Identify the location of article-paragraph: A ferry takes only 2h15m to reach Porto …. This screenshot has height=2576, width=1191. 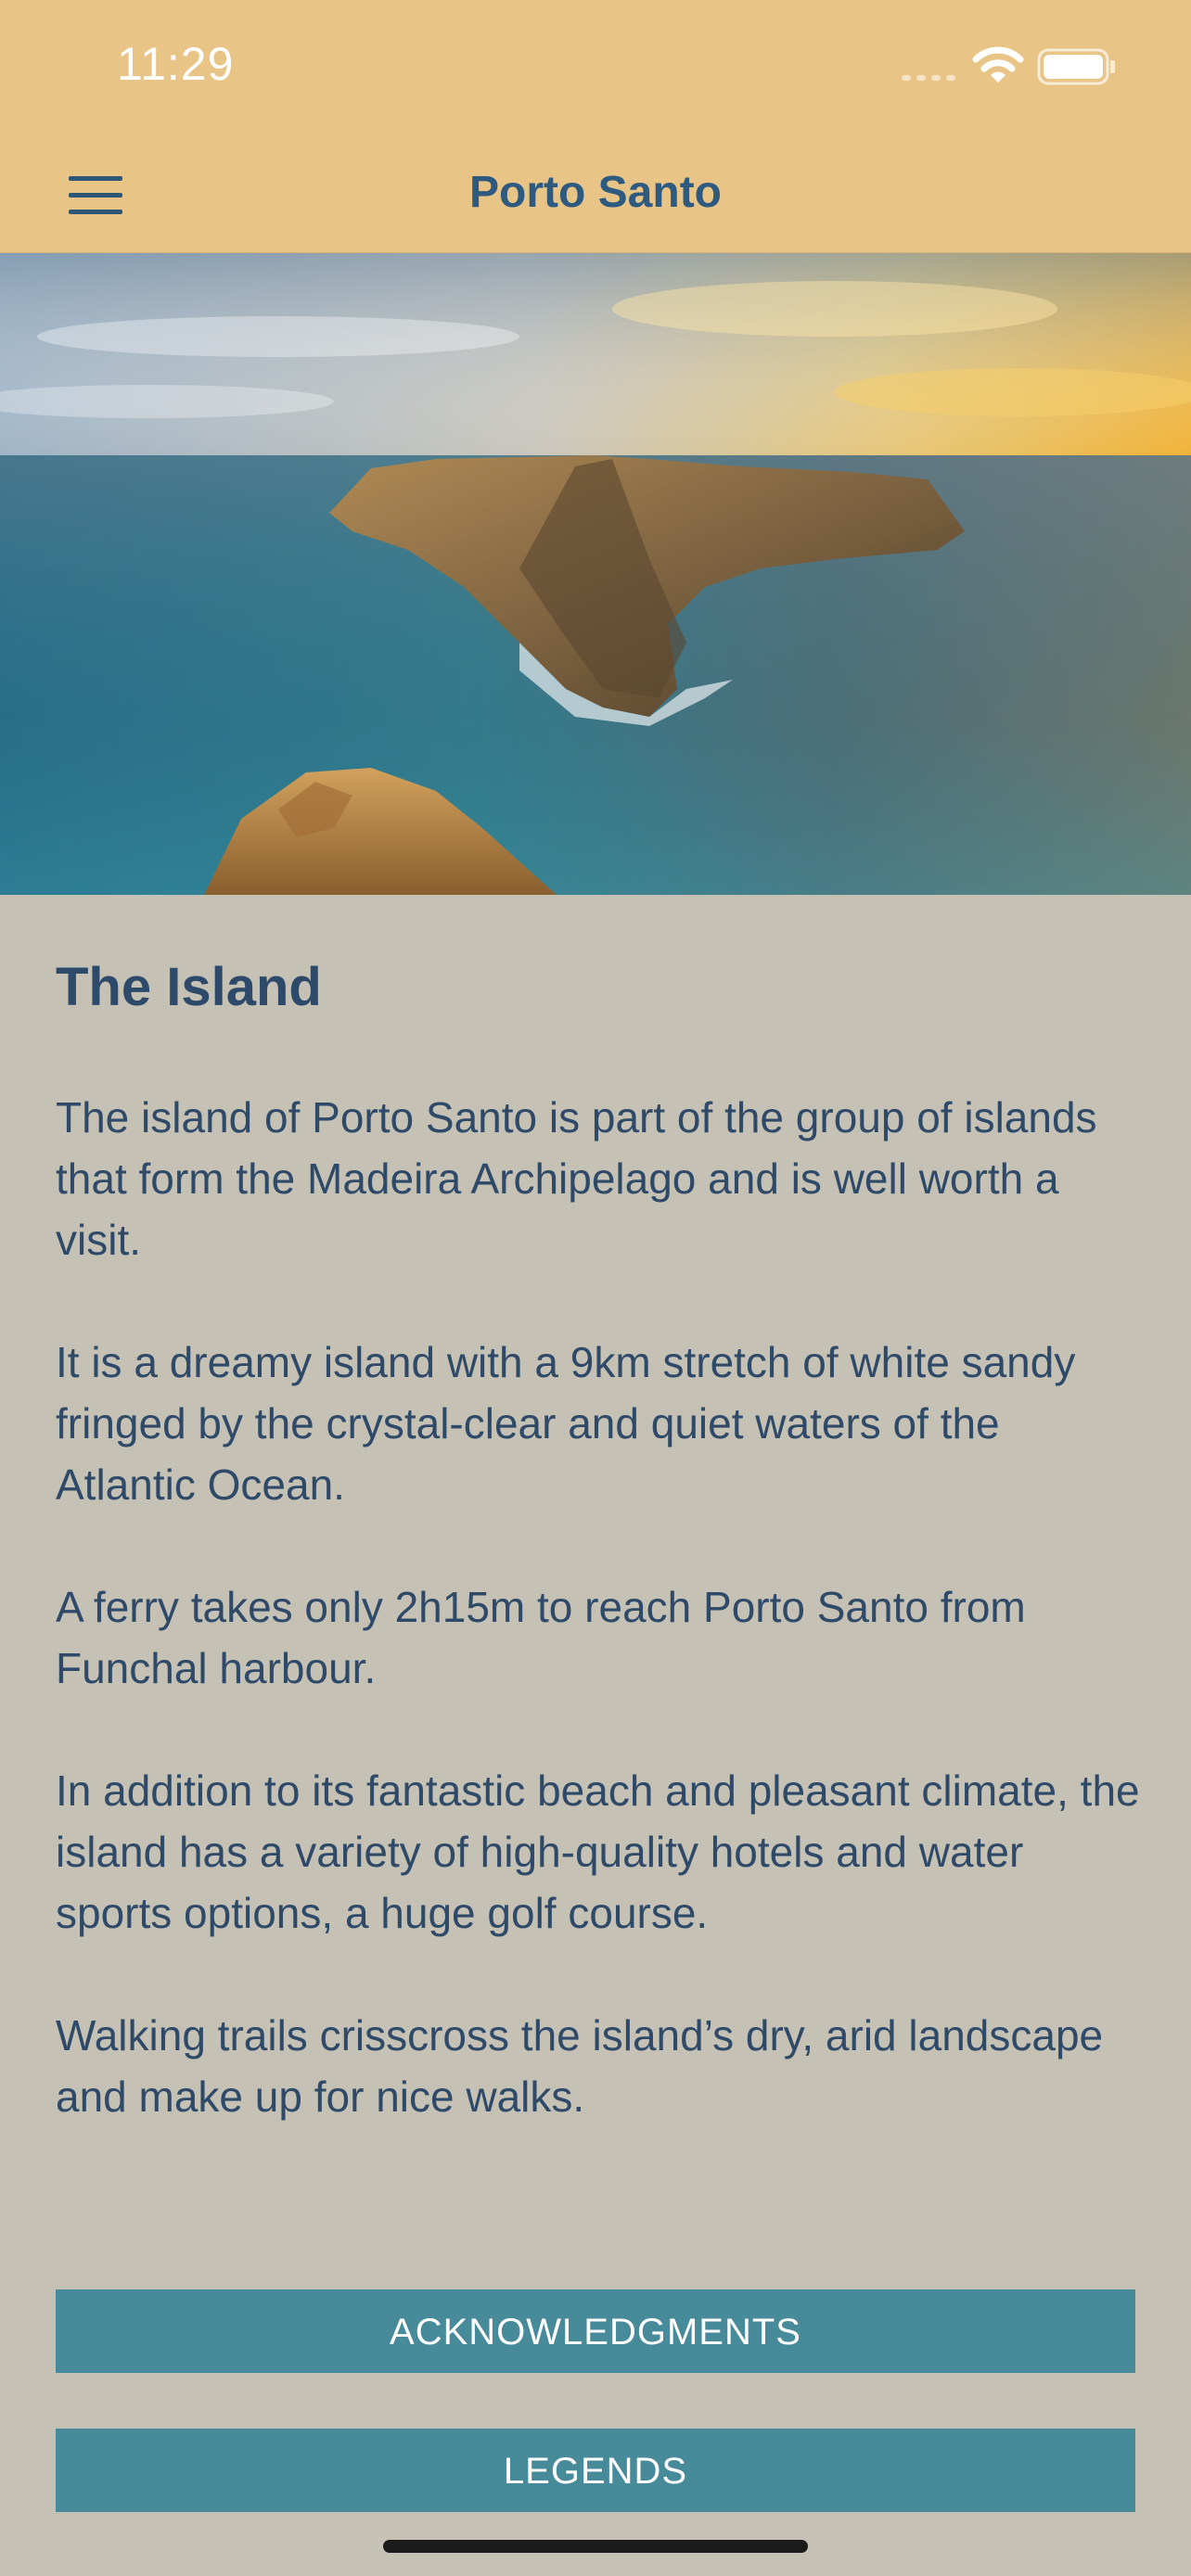
(541, 1638).